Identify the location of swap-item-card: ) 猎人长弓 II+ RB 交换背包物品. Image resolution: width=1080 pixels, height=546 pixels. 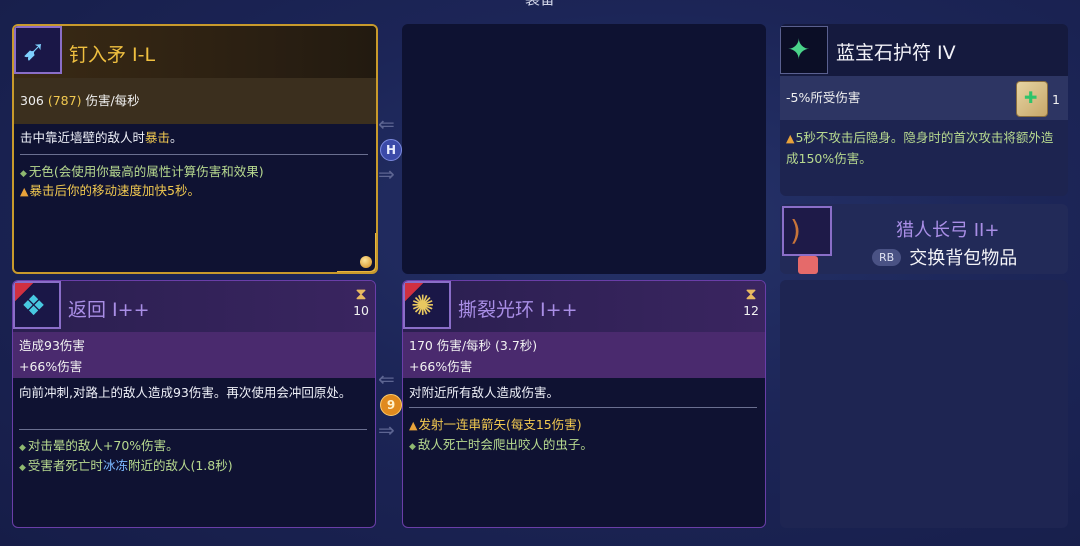
(924, 239).